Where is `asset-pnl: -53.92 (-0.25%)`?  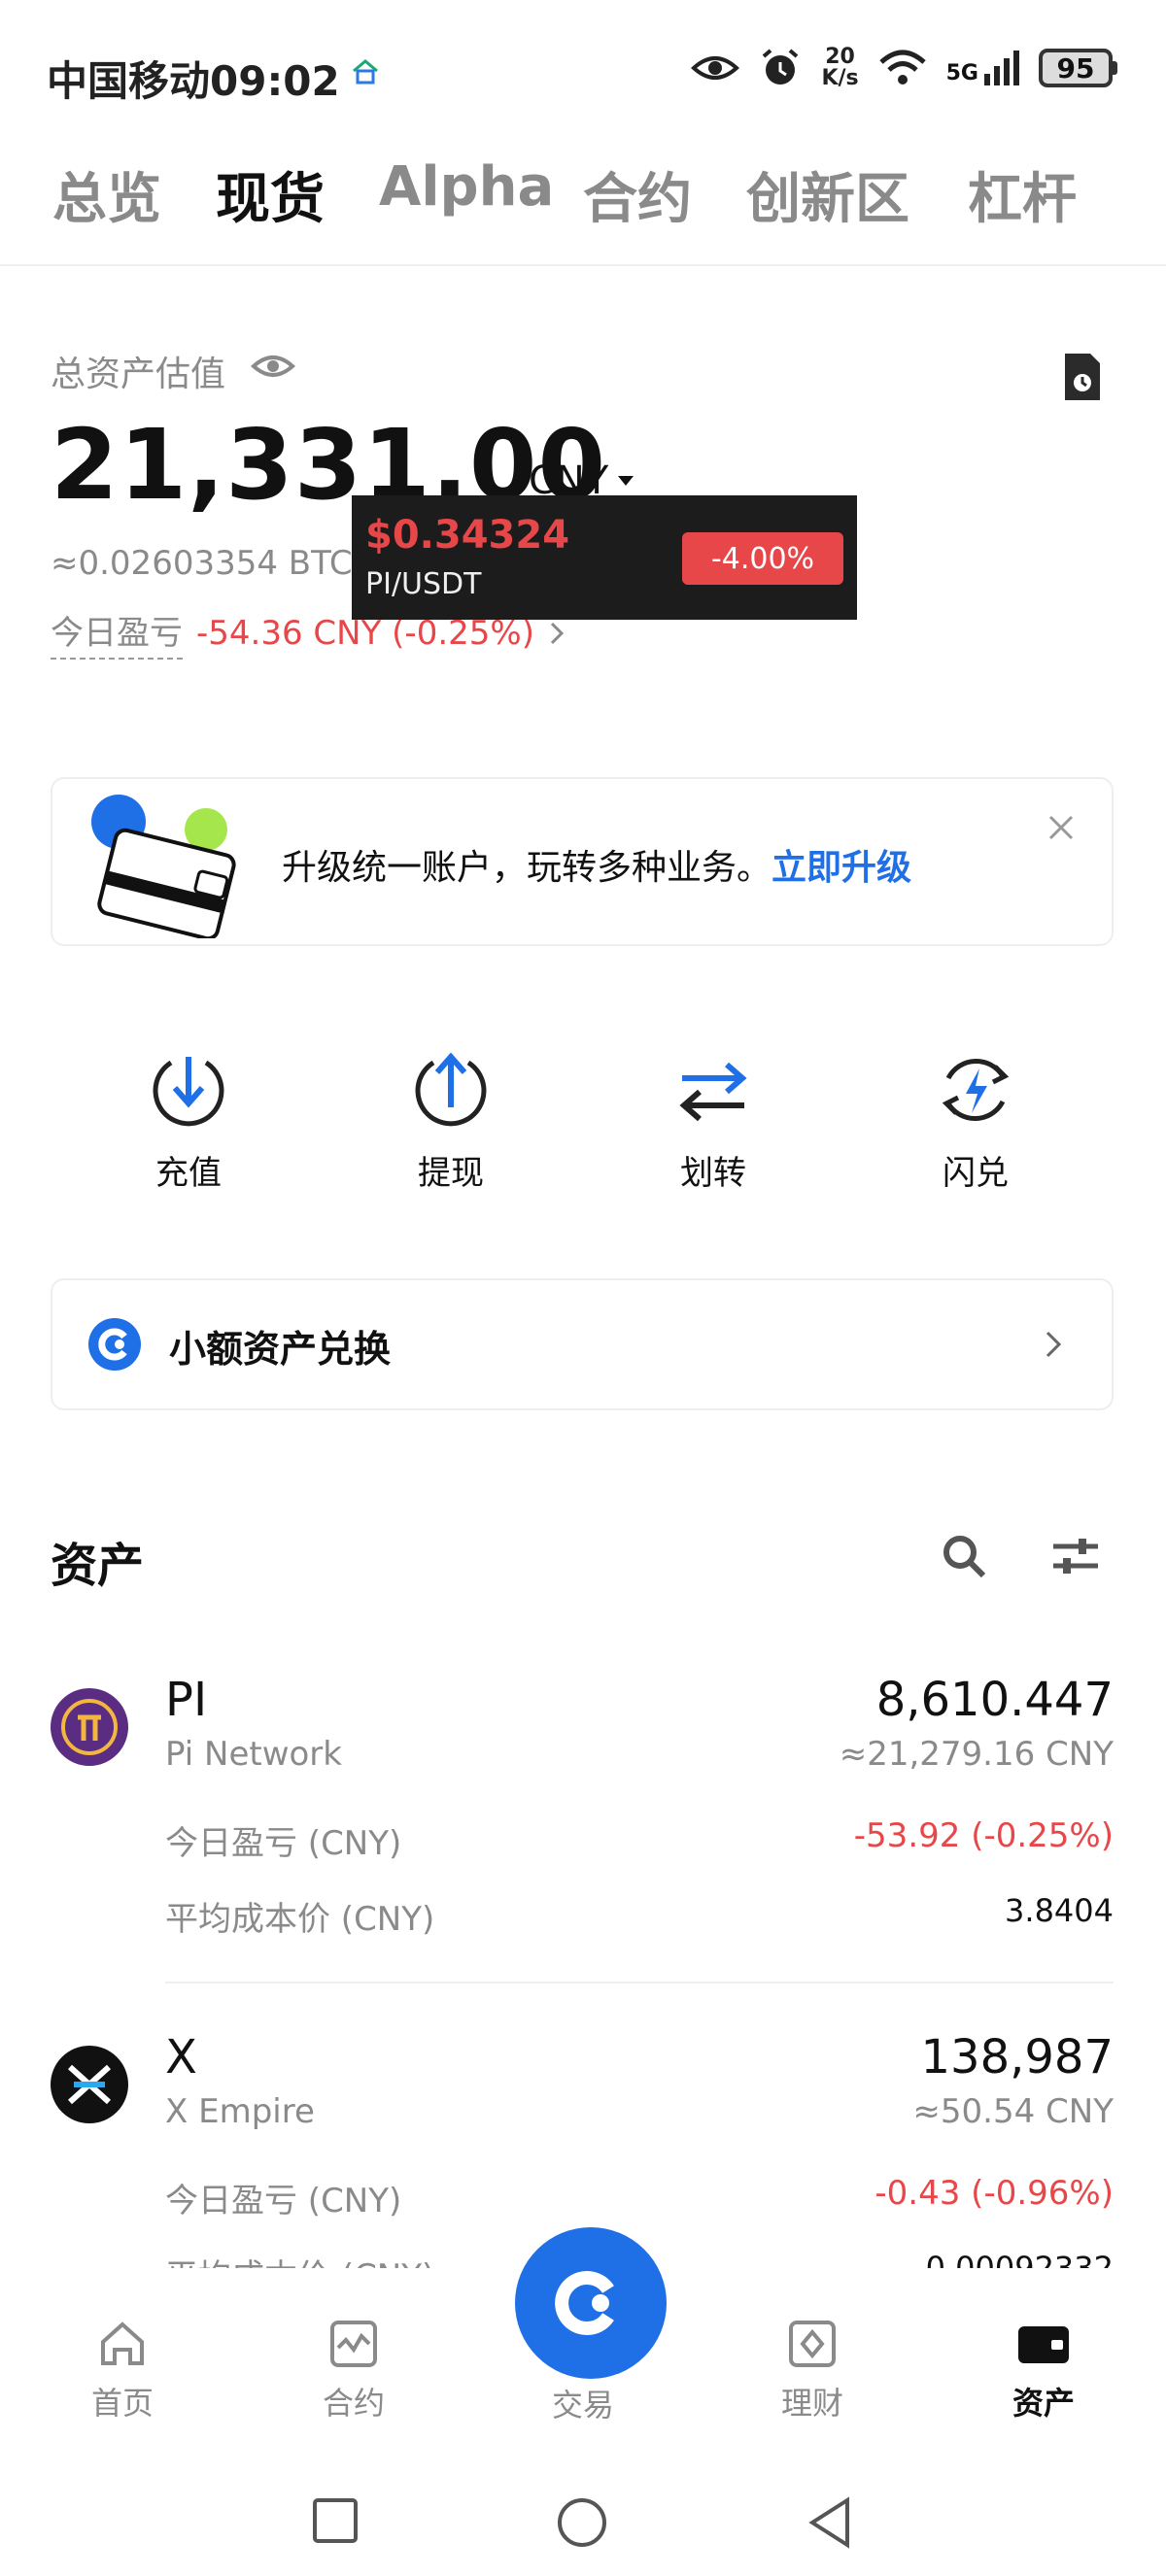 asset-pnl: -53.92 (-0.25%) is located at coordinates (983, 1835).